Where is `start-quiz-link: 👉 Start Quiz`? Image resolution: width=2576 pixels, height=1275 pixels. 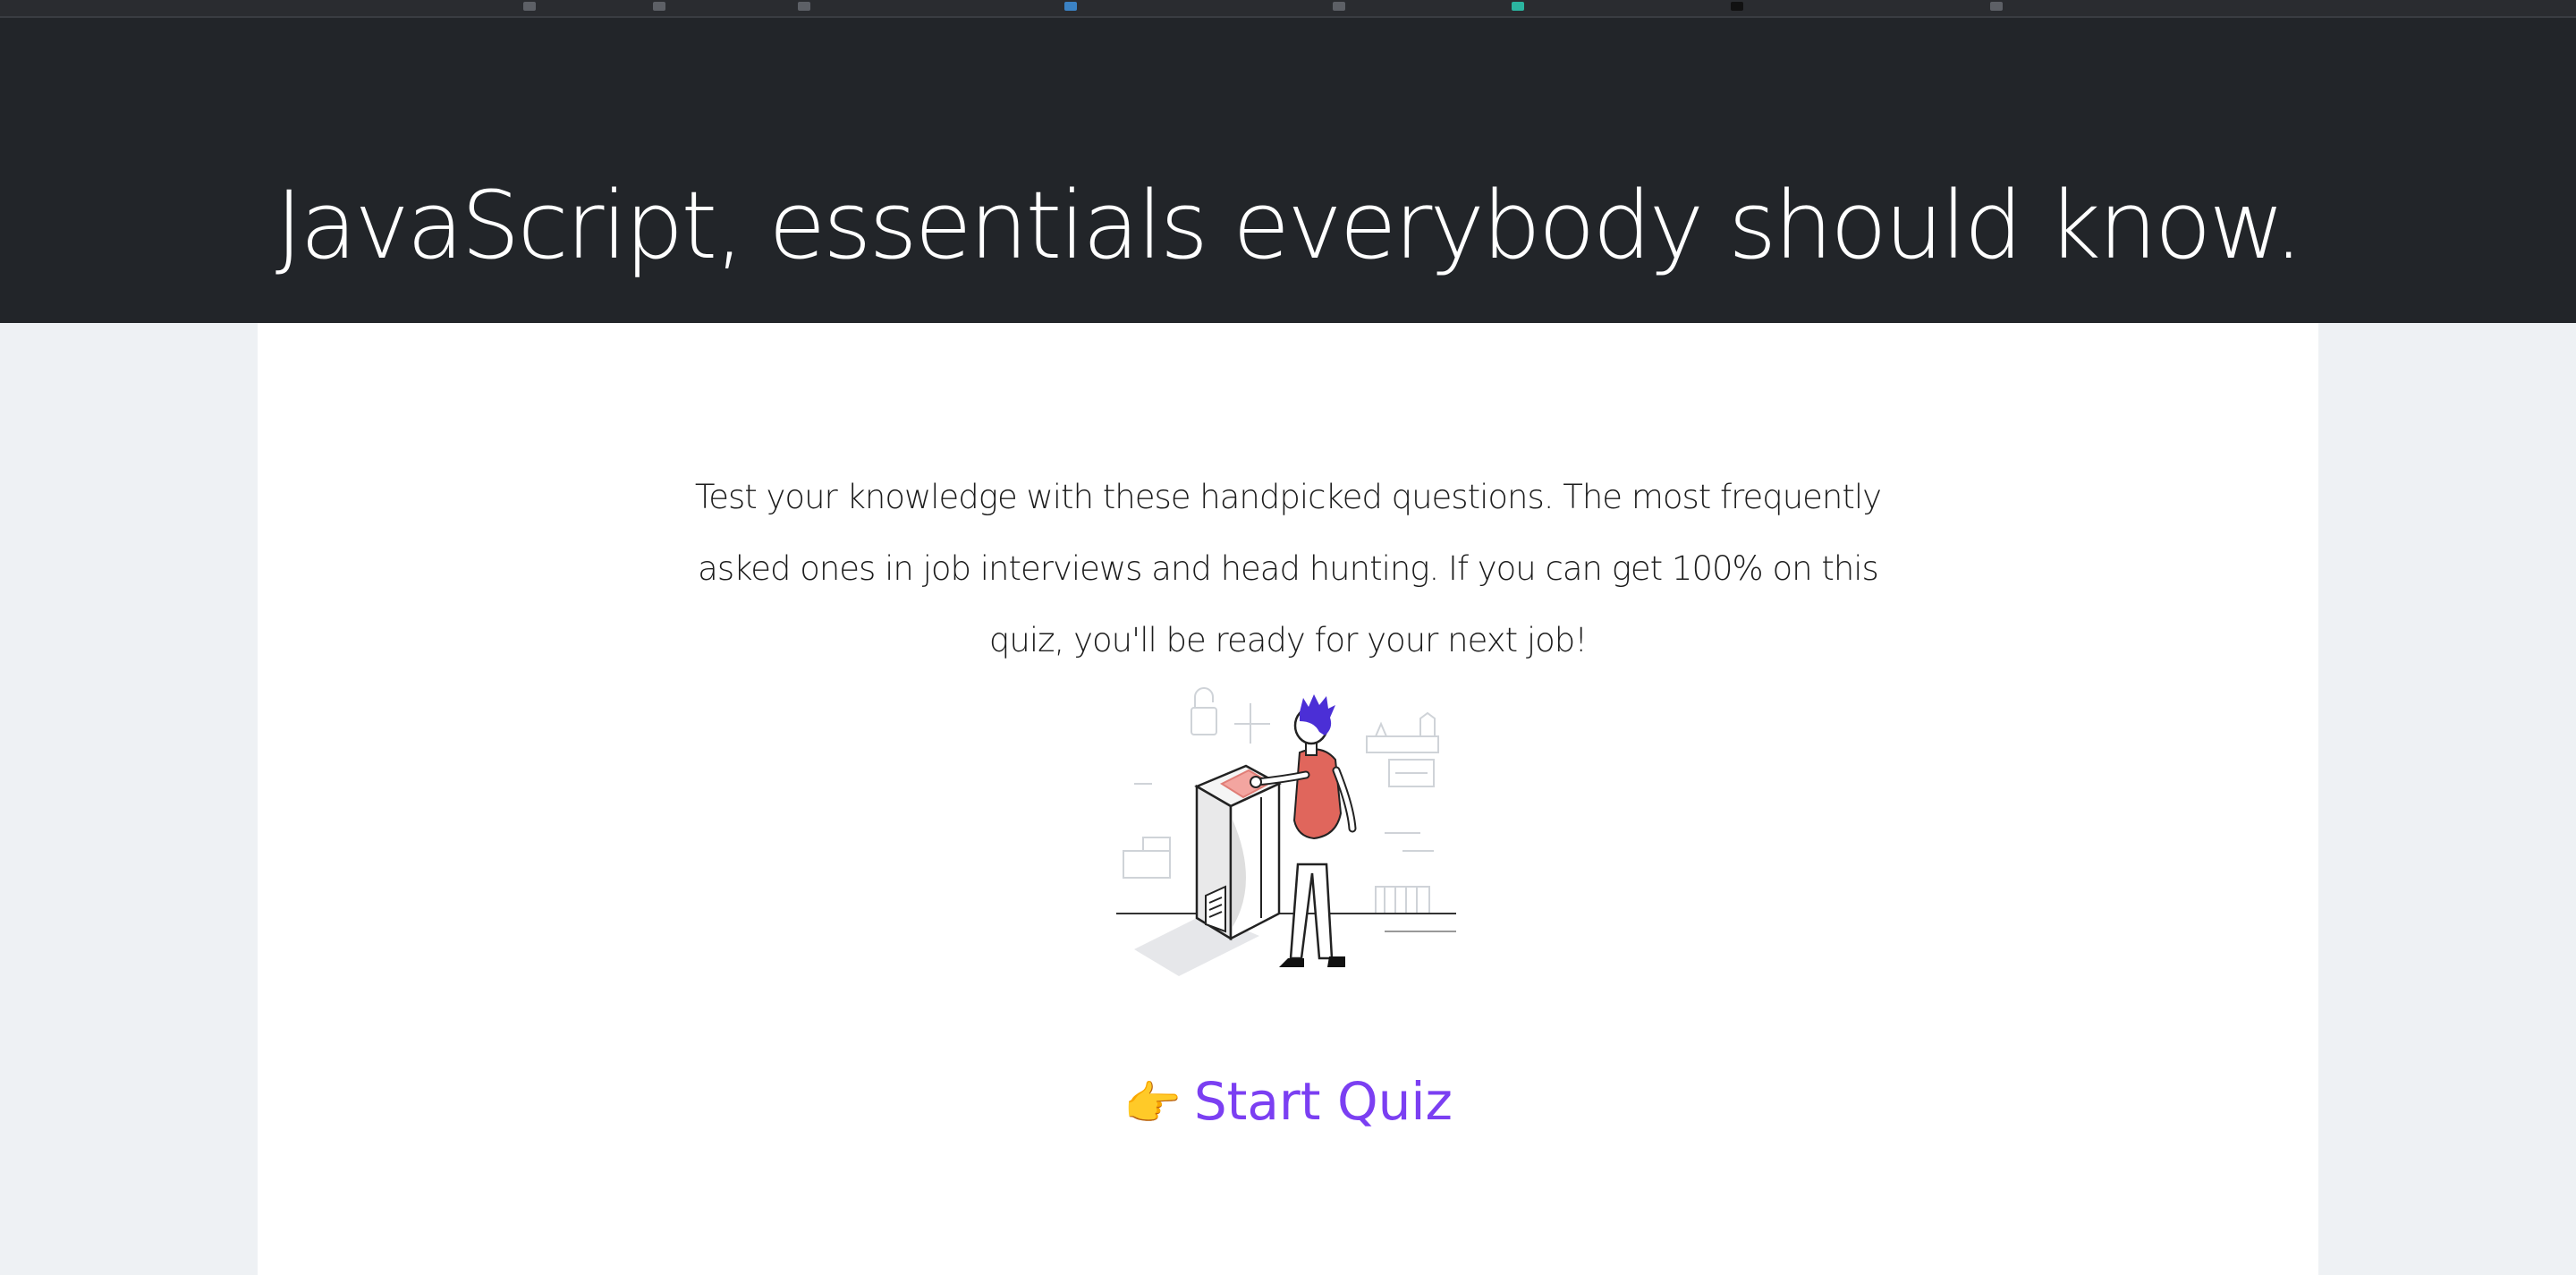 start-quiz-link: 👉 Start Quiz is located at coordinates (1288, 1103).